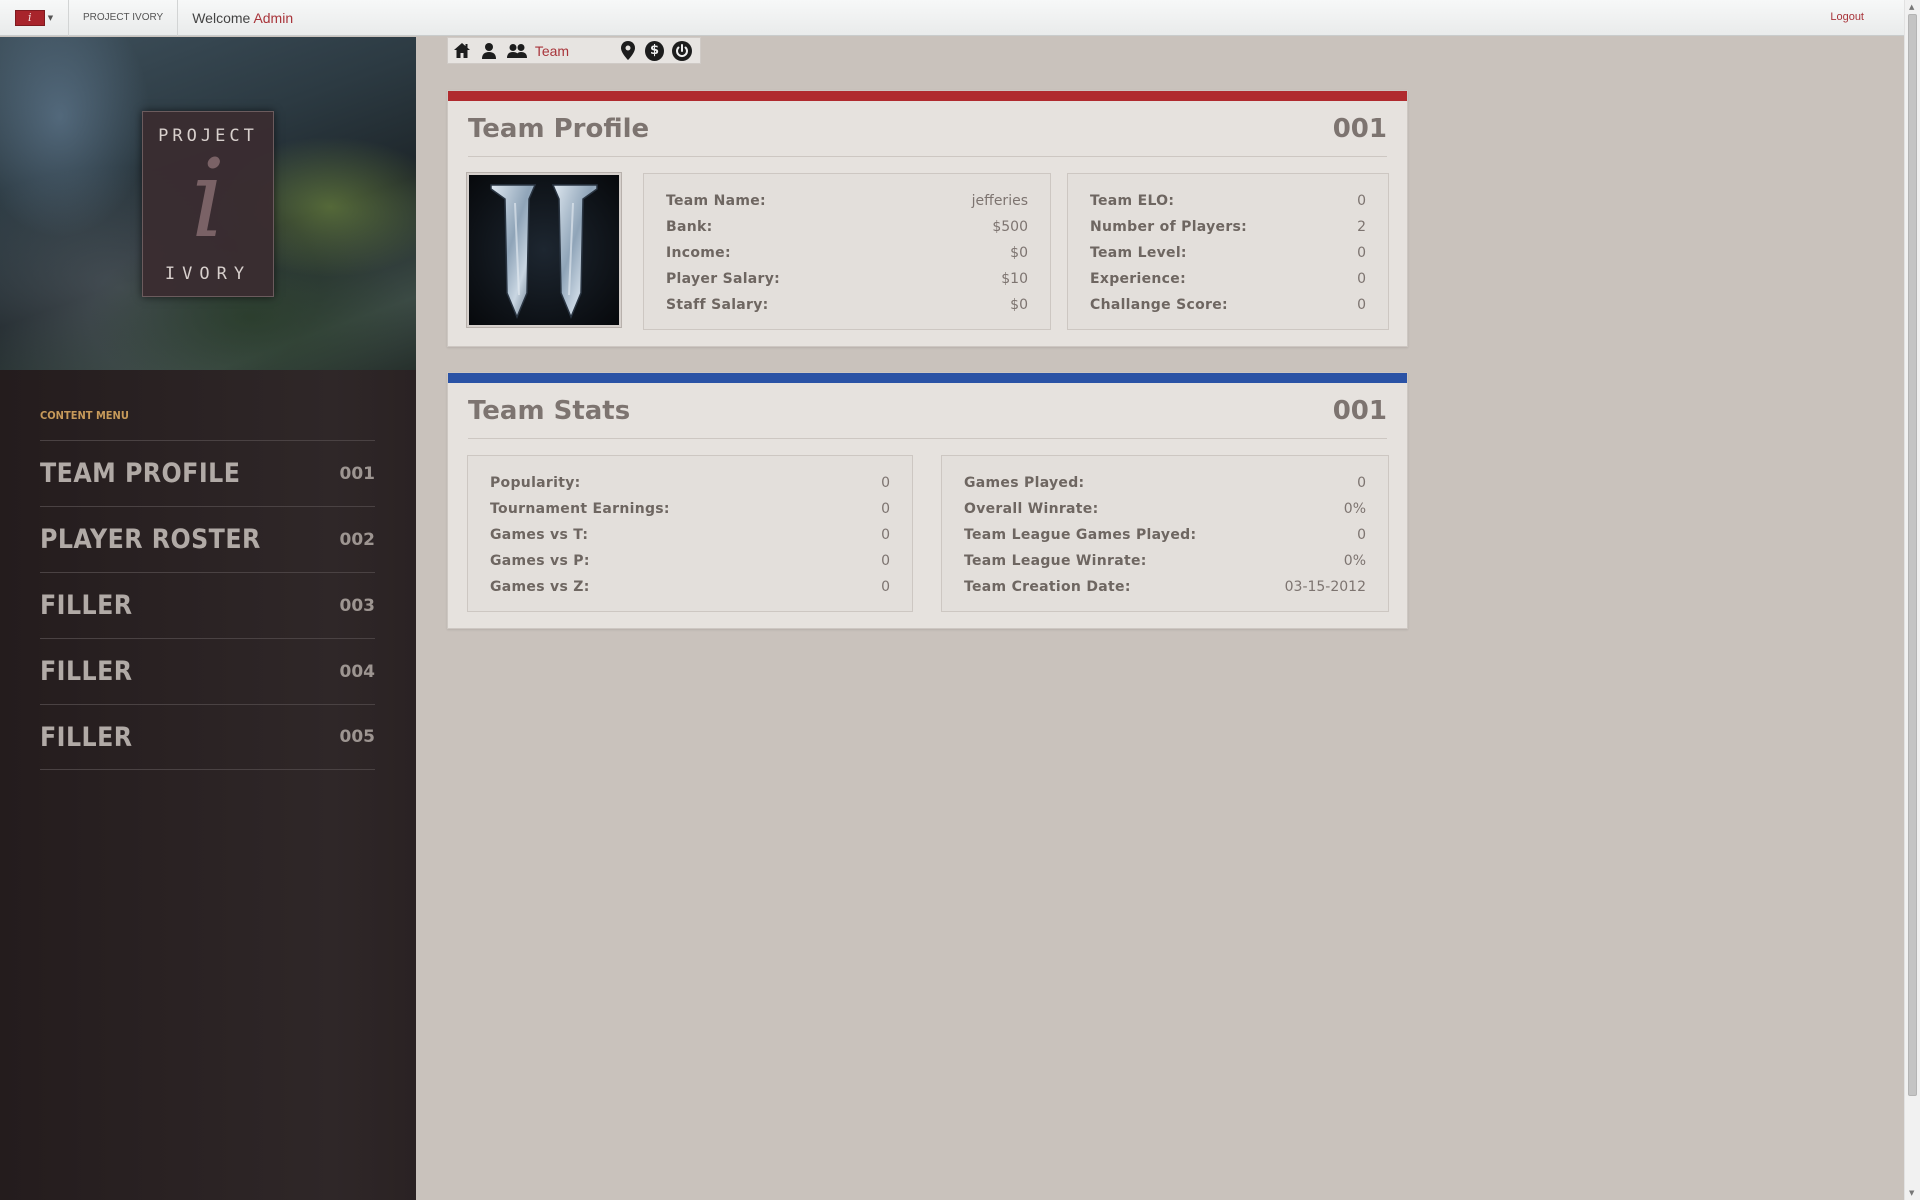 This screenshot has width=1920, height=1200. What do you see at coordinates (927, 96) in the screenshot?
I see `panel-accent-bar` at bounding box center [927, 96].